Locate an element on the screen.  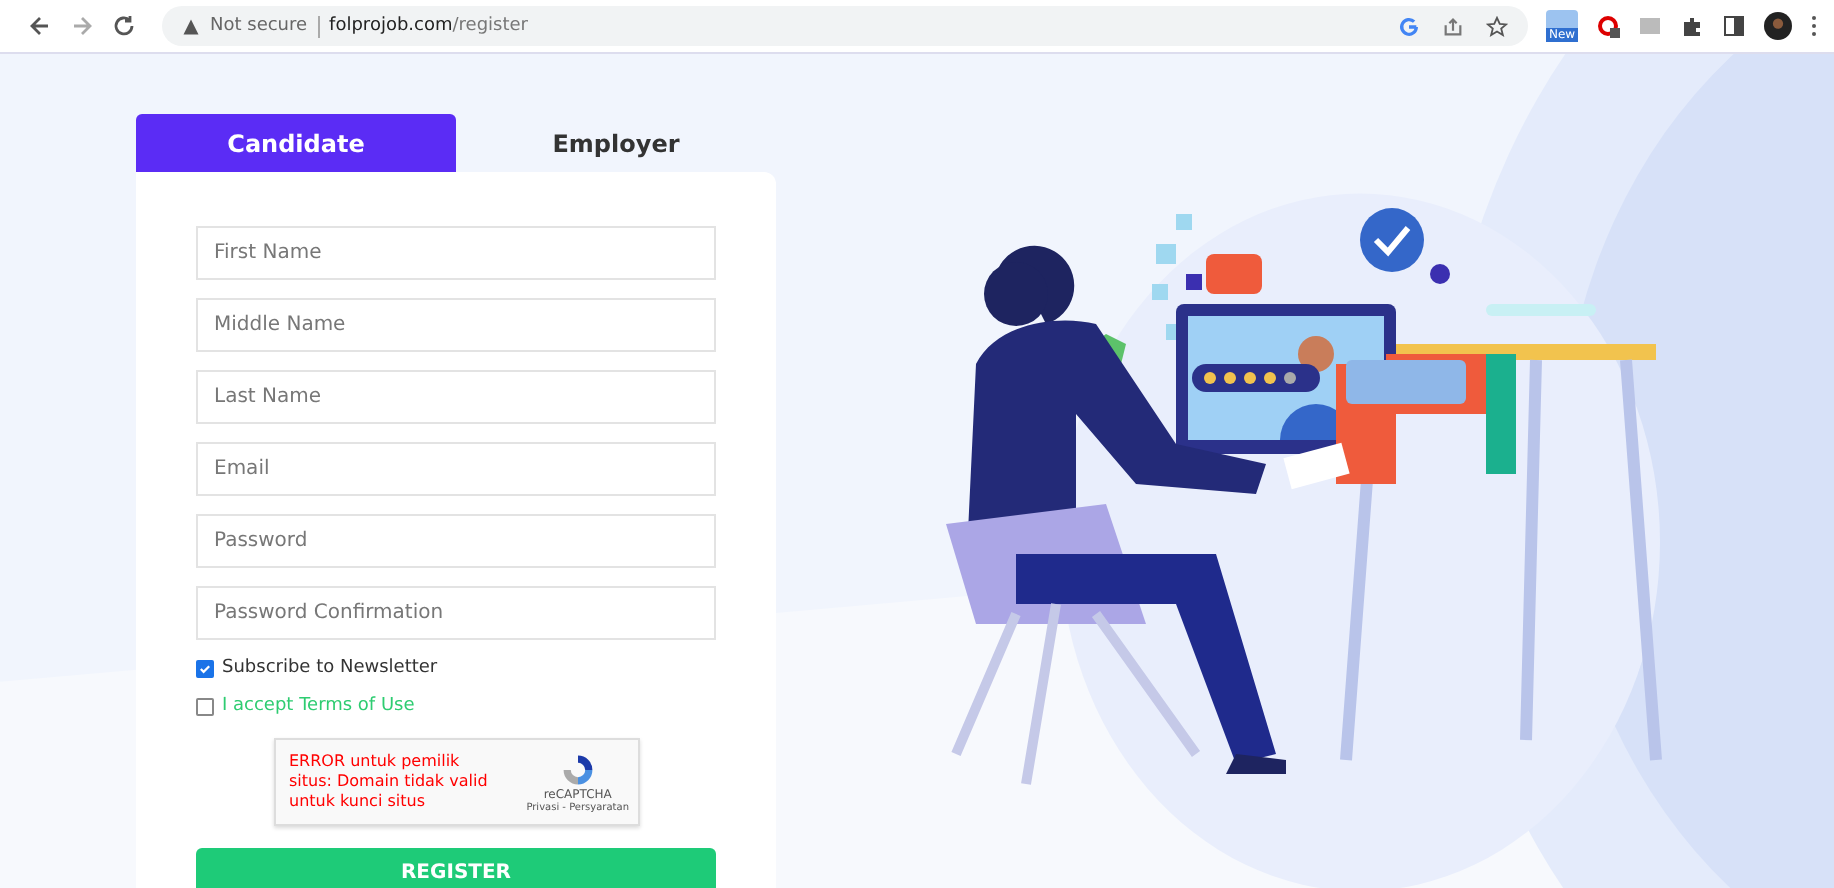
input-field: Email is located at coordinates (456, 469).